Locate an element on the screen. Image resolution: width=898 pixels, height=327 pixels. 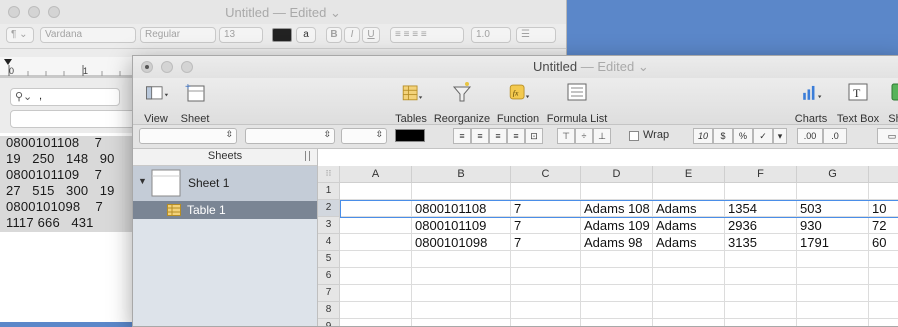
row-header-8: 8 is located at coordinates (329, 310).